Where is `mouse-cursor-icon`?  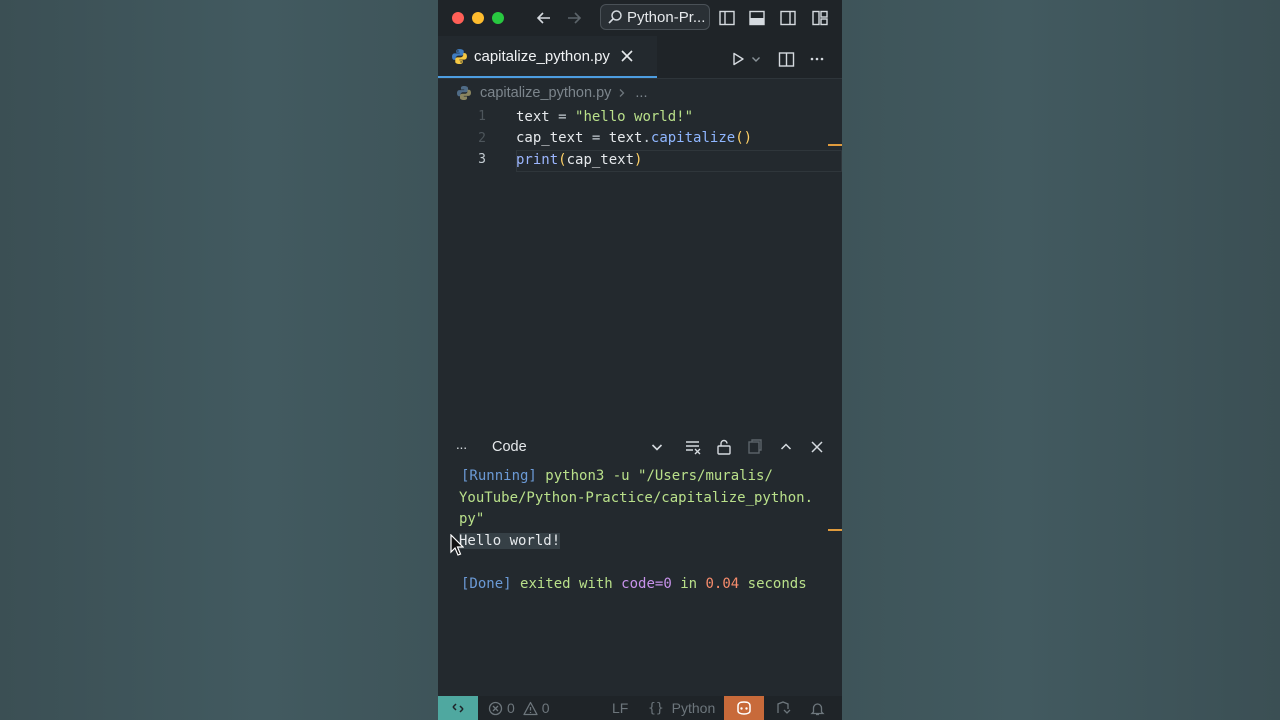
mouse-cursor-icon is located at coordinates (457, 545).